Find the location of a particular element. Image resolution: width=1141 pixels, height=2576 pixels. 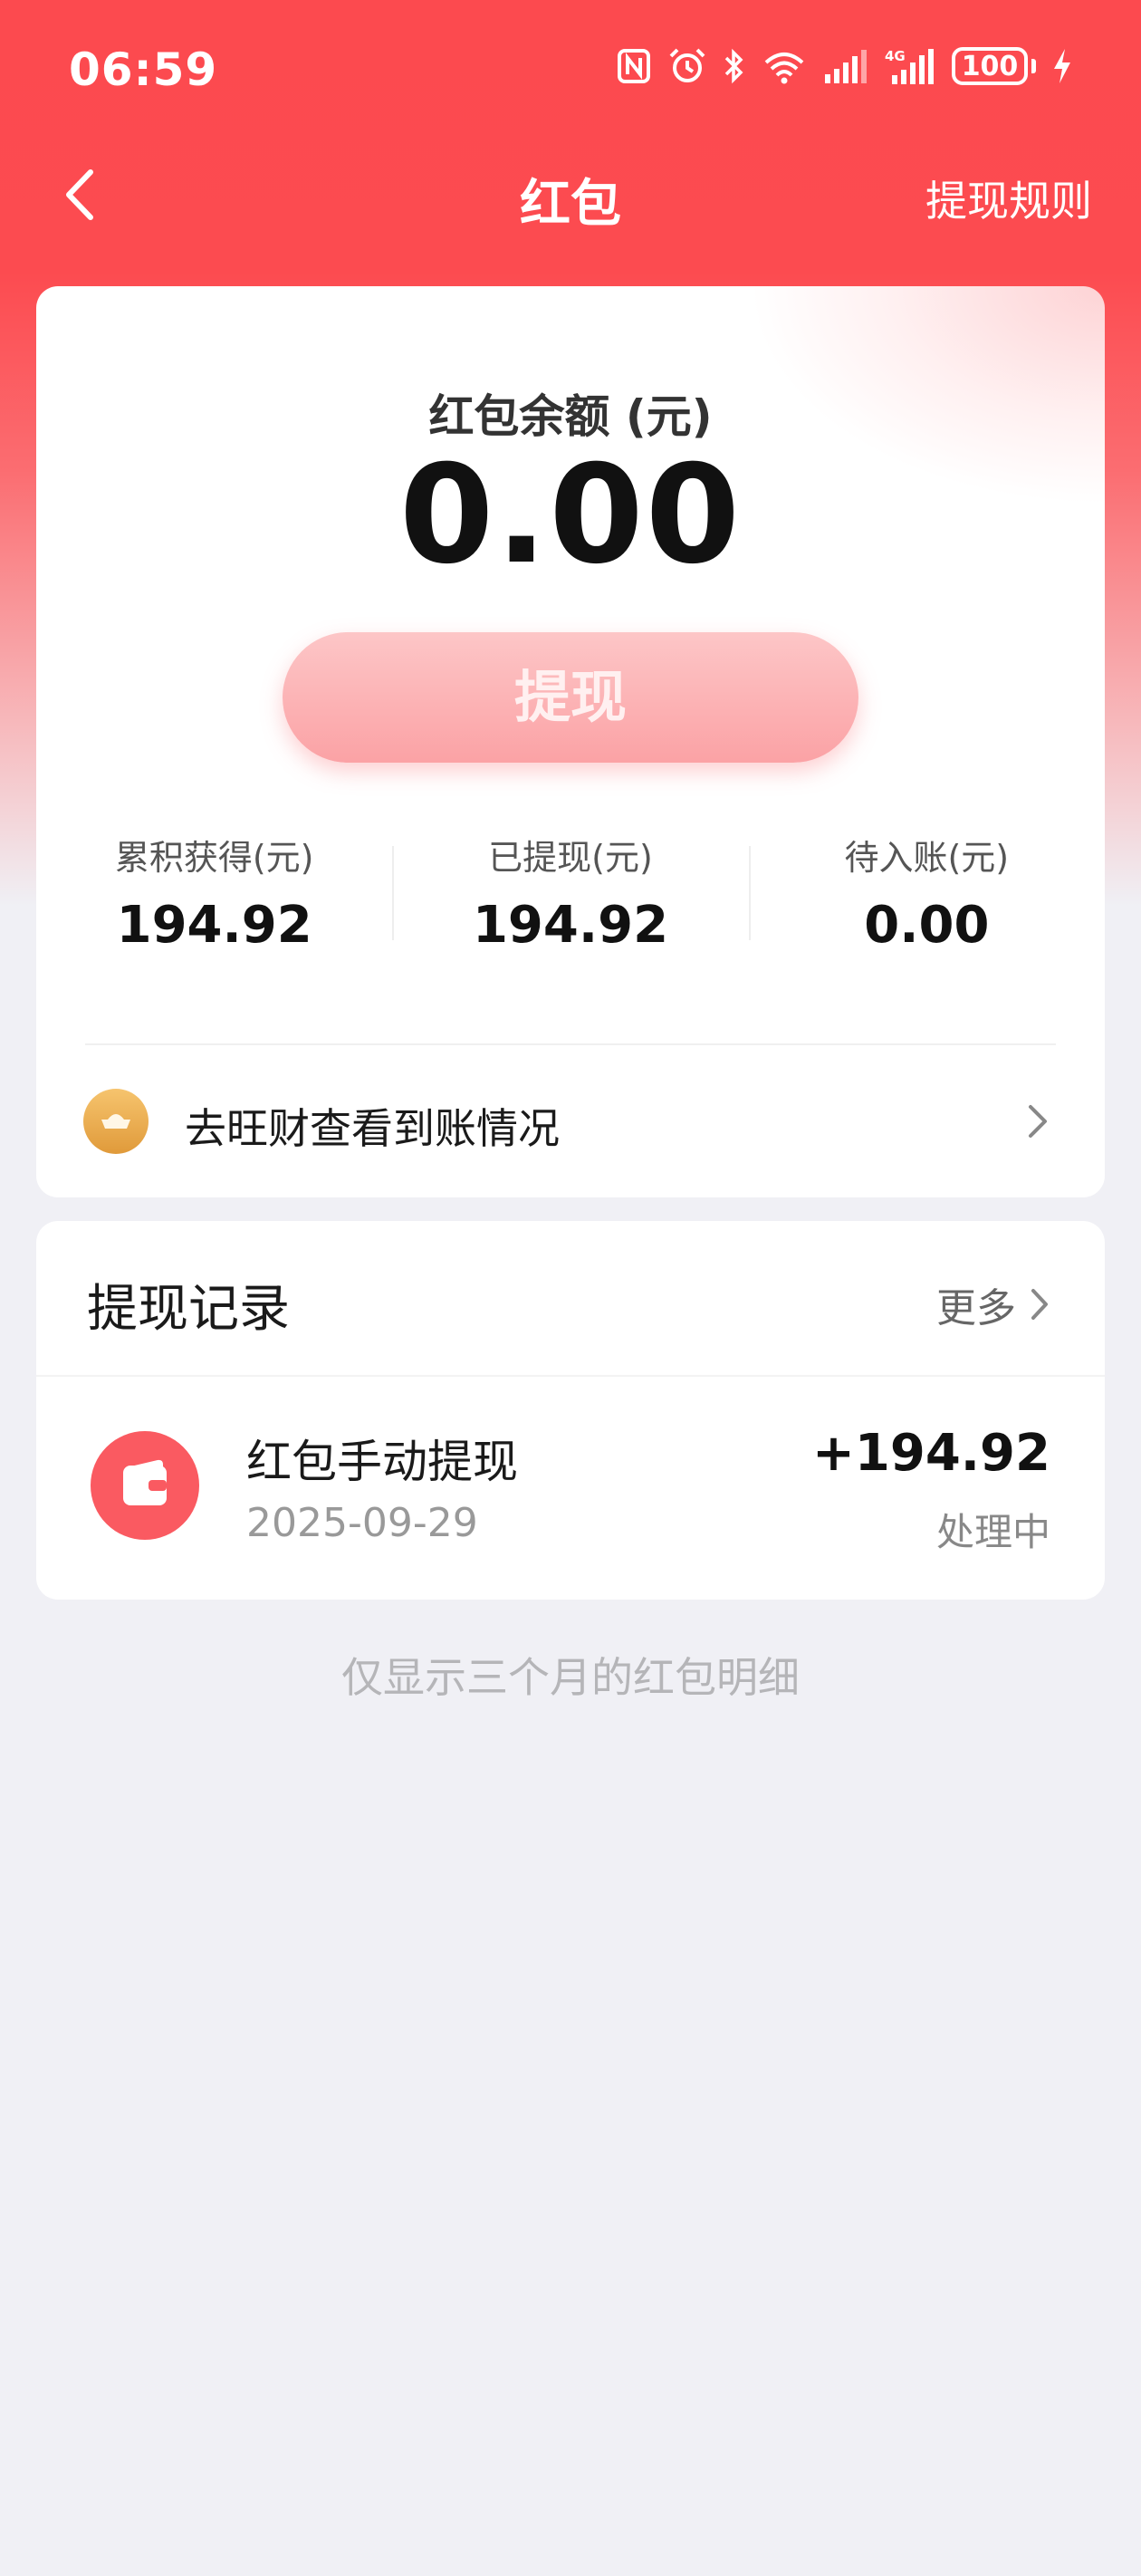

status-icons: 4G 100 is located at coordinates (844, 66).